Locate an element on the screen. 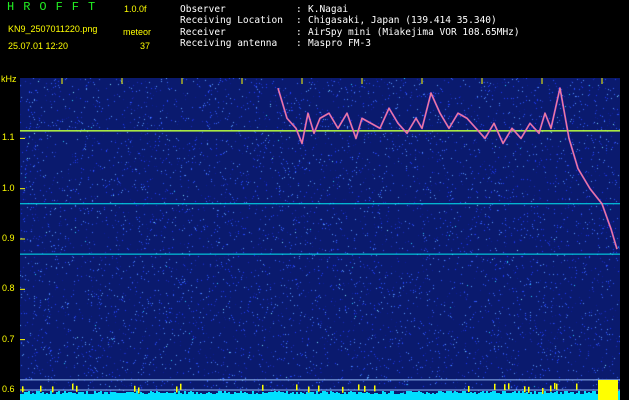  y-tick-label: 0.8 is located at coordinates (8, 288).